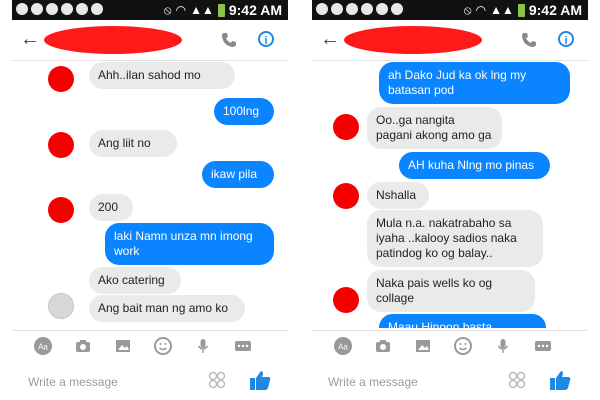 The image size is (600, 400). What do you see at coordinates (451, 291) in the screenshot?
I see `message-bubble-incoming: Naka pais wells ko og collage` at bounding box center [451, 291].